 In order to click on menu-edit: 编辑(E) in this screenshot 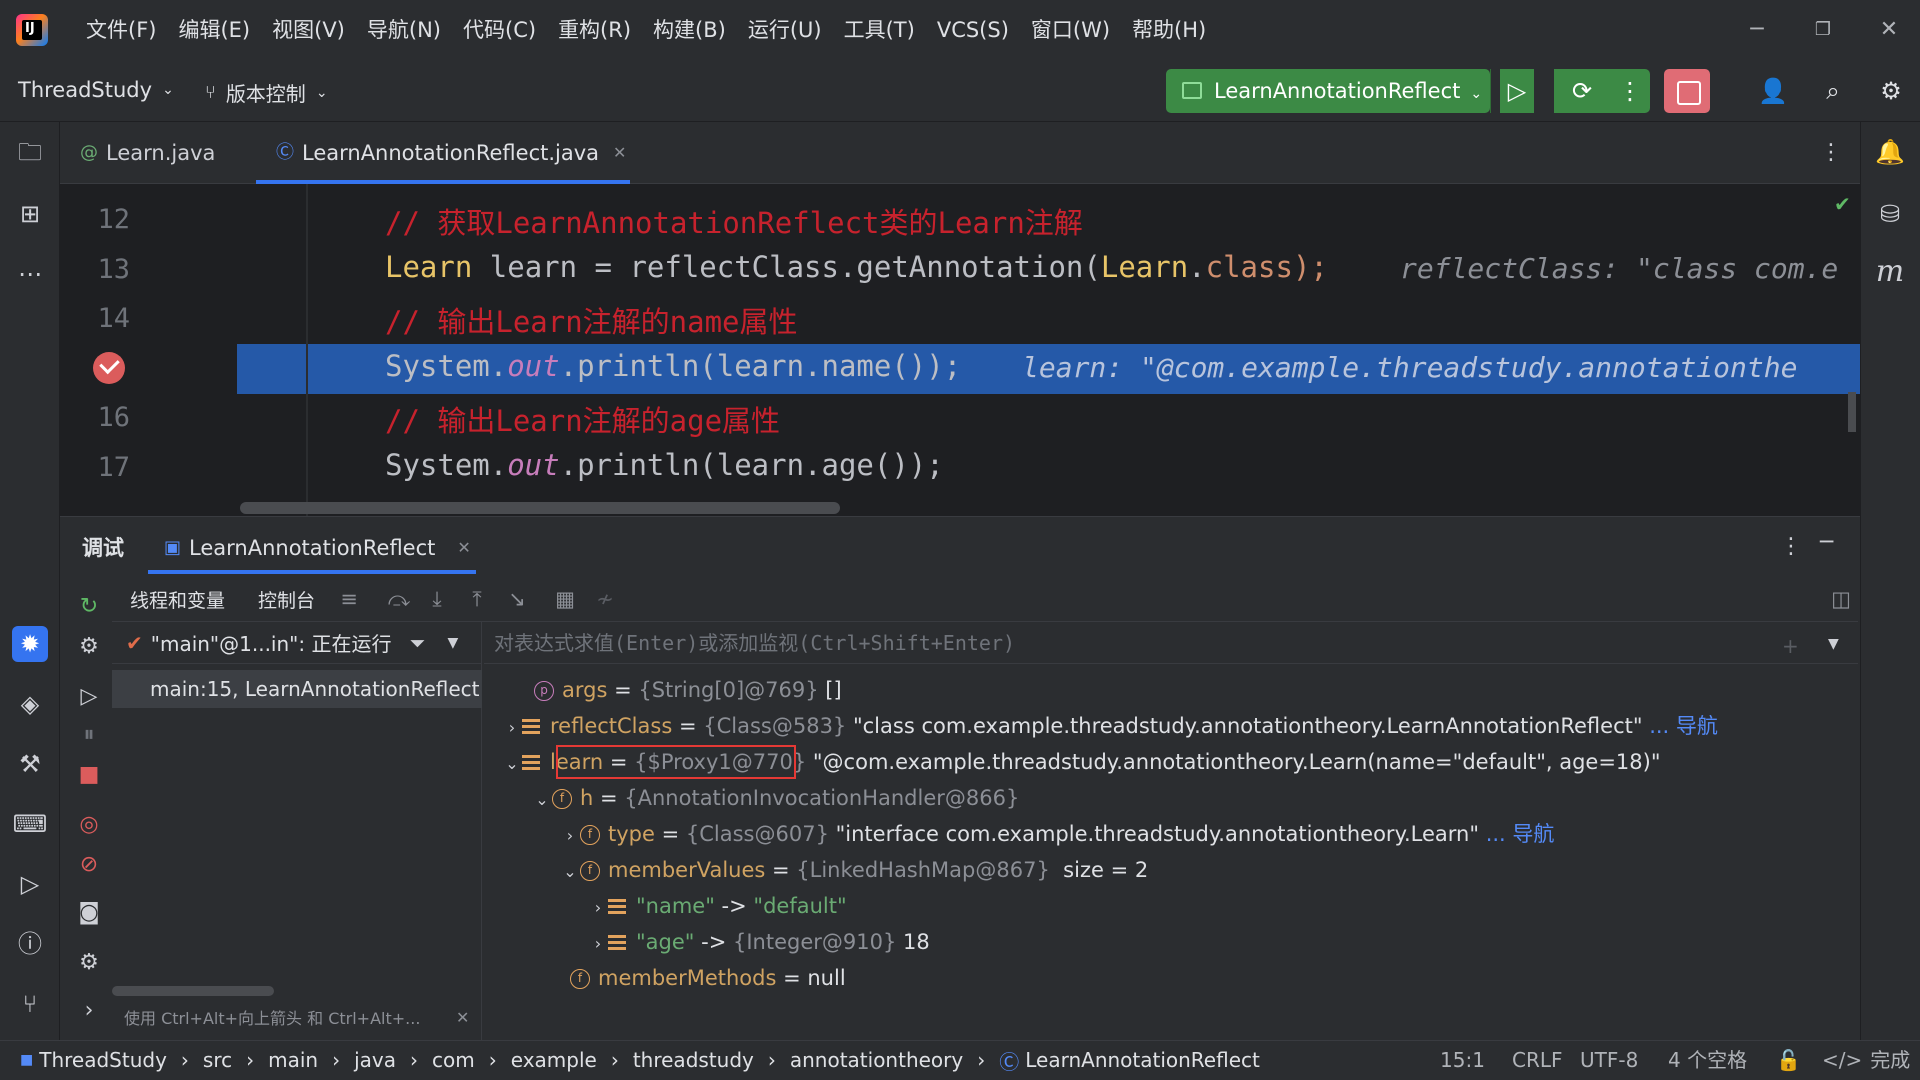, I will do `click(214, 30)`.